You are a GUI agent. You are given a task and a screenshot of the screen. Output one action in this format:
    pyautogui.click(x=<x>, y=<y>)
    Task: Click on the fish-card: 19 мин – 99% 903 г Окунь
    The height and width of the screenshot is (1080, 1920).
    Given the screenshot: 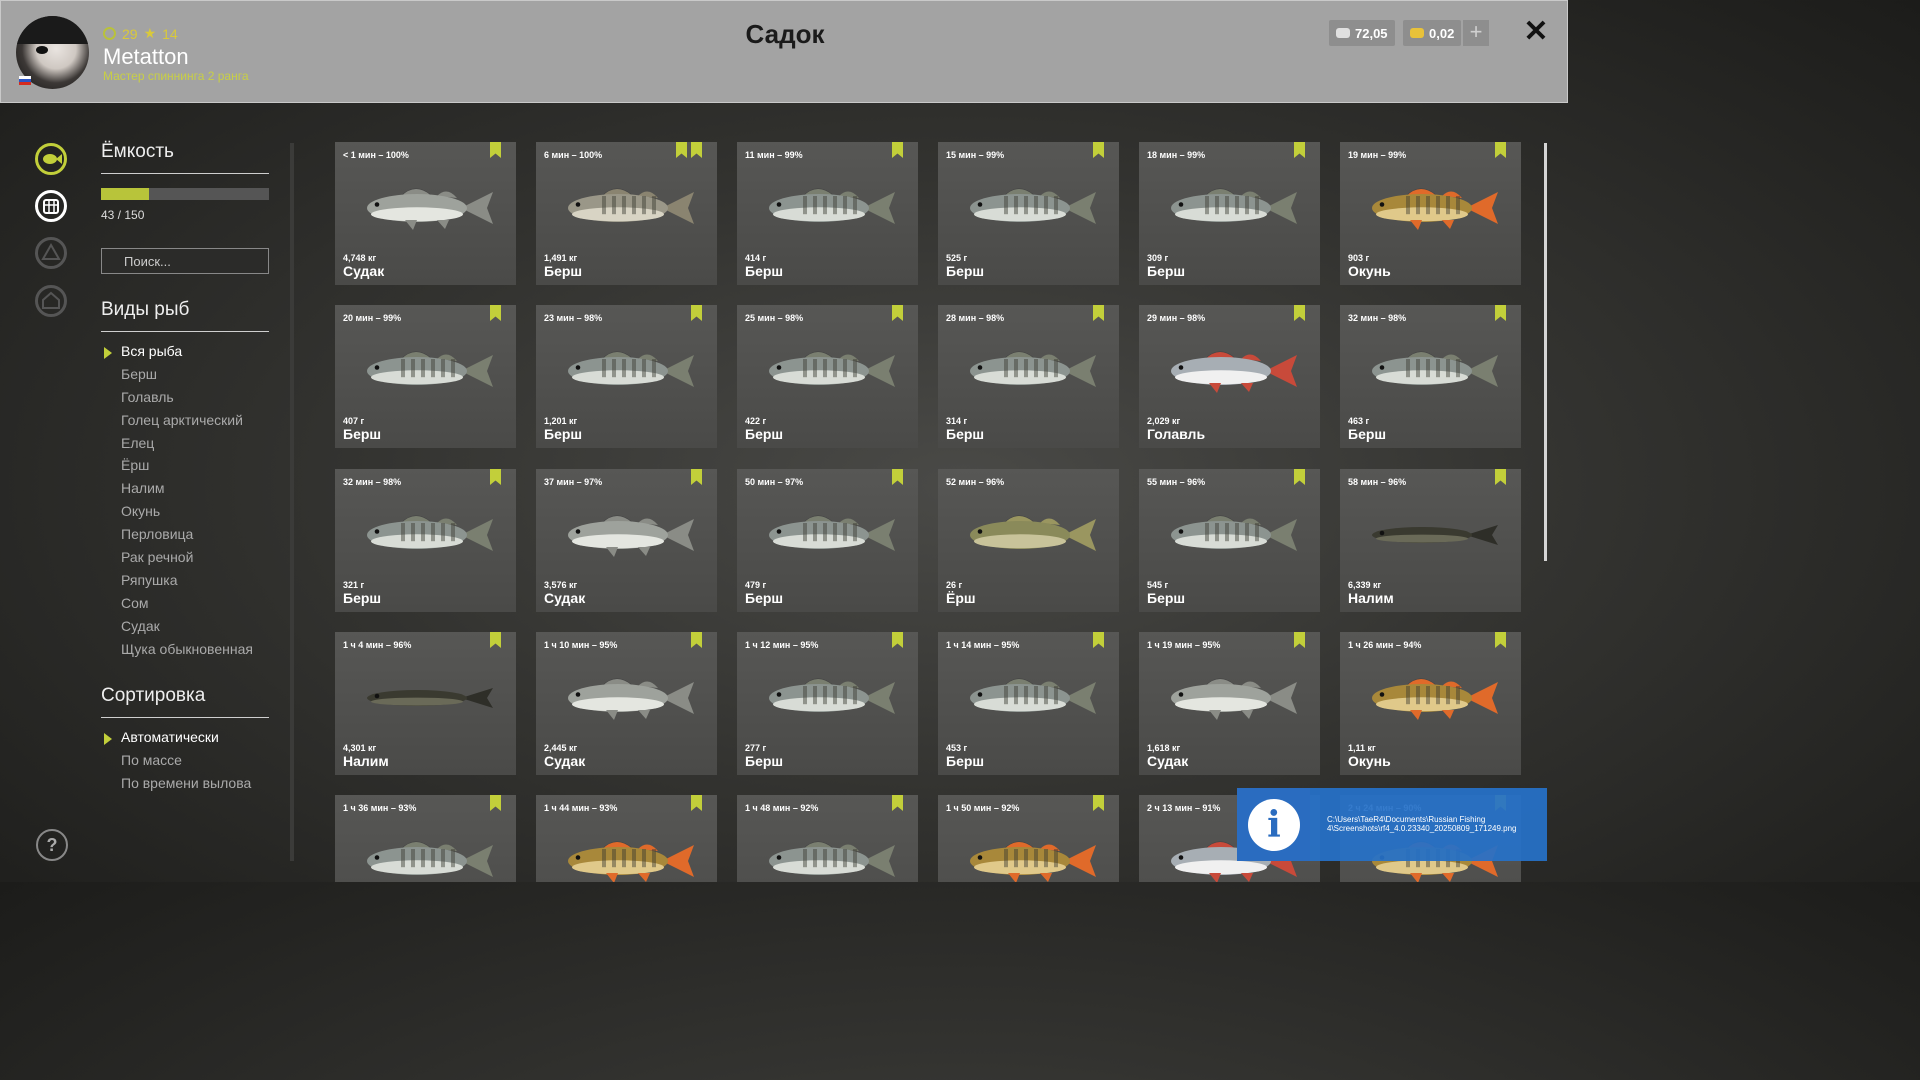 What is the action you would take?
    pyautogui.click(x=1430, y=213)
    